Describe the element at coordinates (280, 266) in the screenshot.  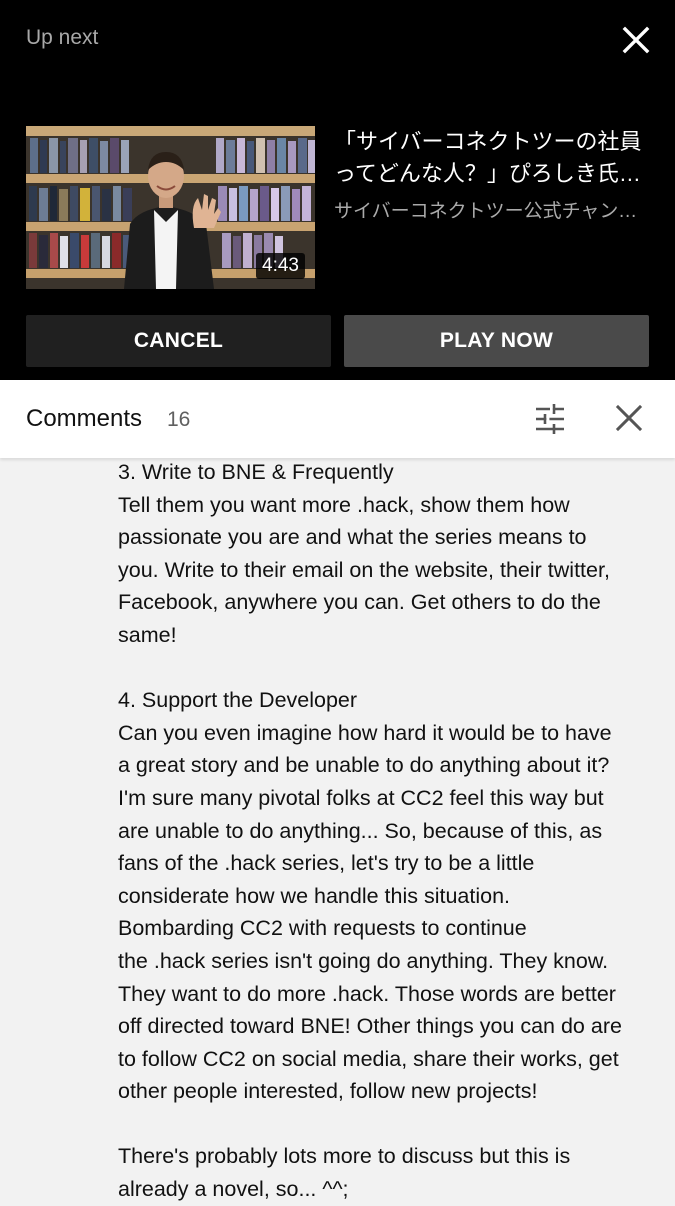
I see `video-duration: 4:43` at that location.